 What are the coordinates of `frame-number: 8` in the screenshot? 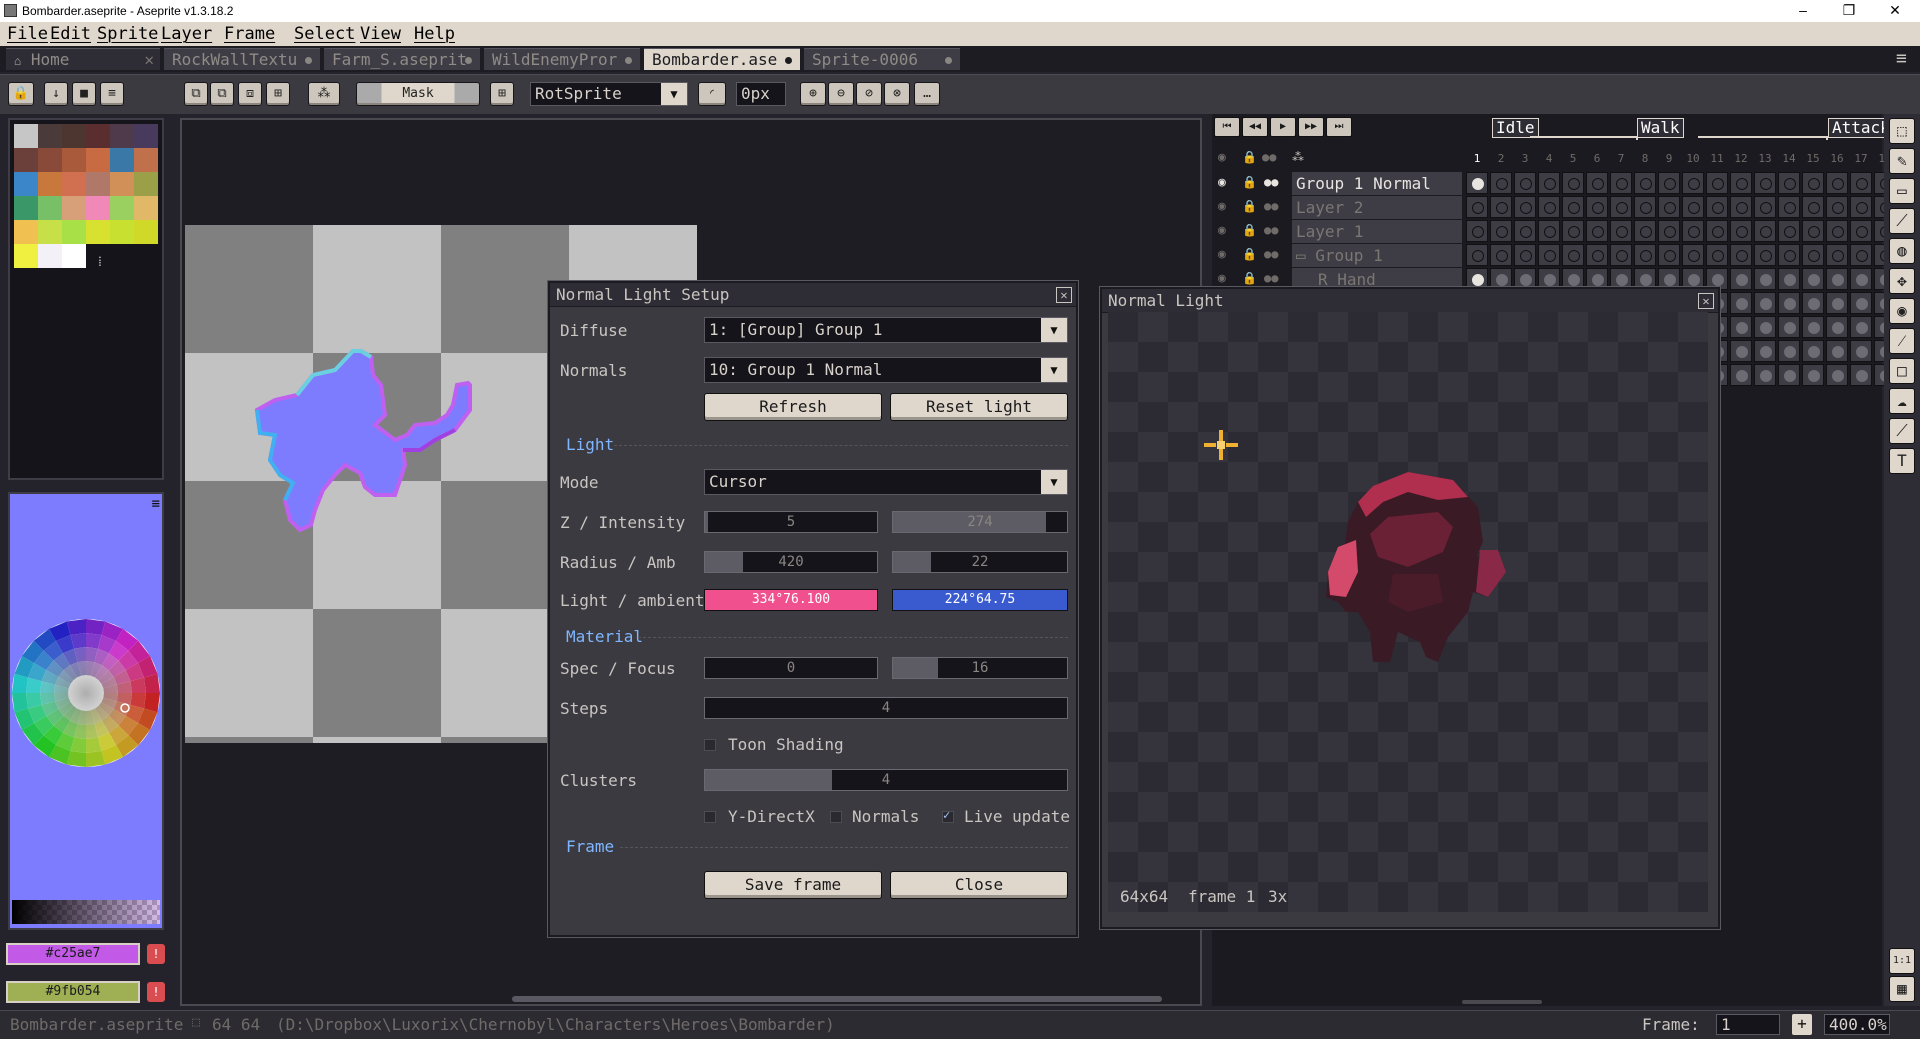 It's located at (1645, 158).